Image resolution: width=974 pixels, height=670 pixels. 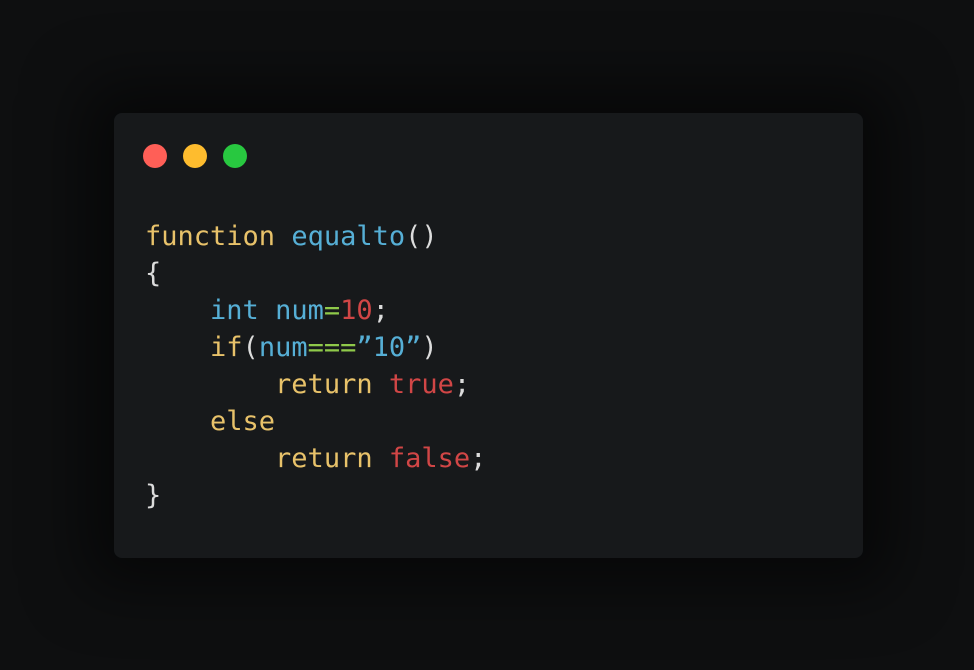 I want to click on code-token: if, so click(x=226, y=347).